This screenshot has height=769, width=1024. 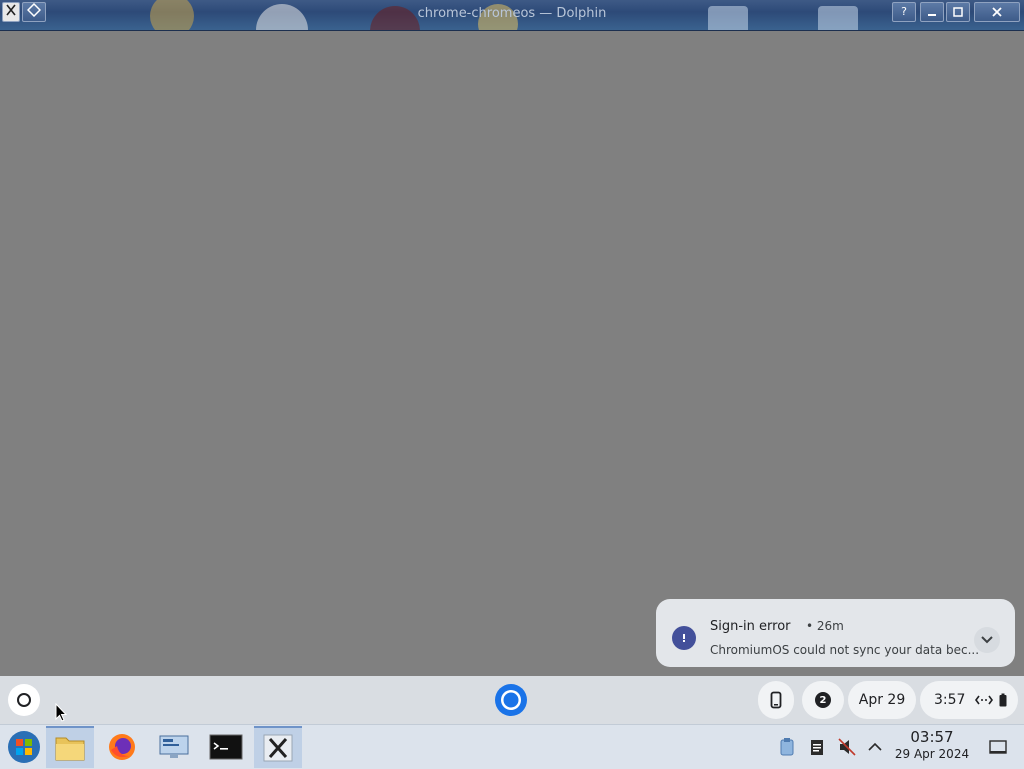 What do you see at coordinates (958, 12) in the screenshot?
I see `maximize-button` at bounding box center [958, 12].